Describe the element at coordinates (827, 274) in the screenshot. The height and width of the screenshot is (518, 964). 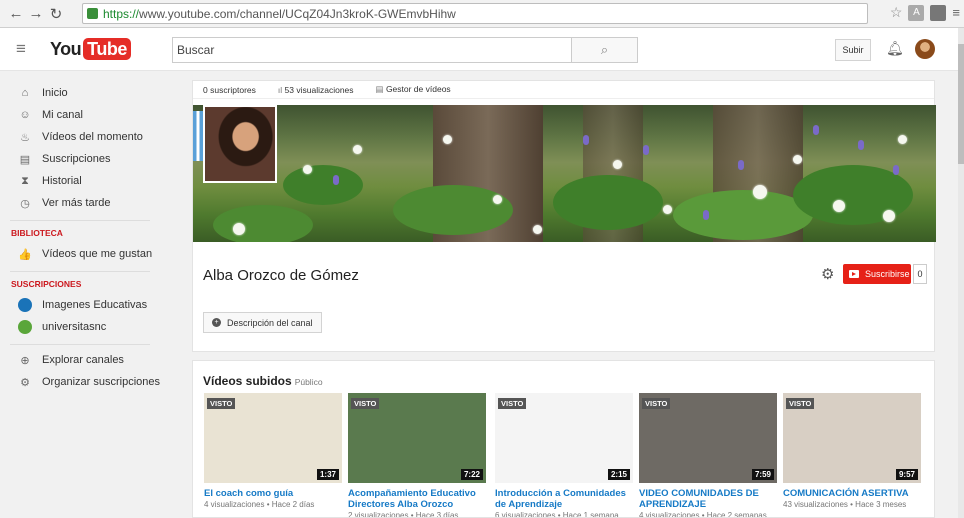
I see `channel-settings-icon: ⚙` at that location.